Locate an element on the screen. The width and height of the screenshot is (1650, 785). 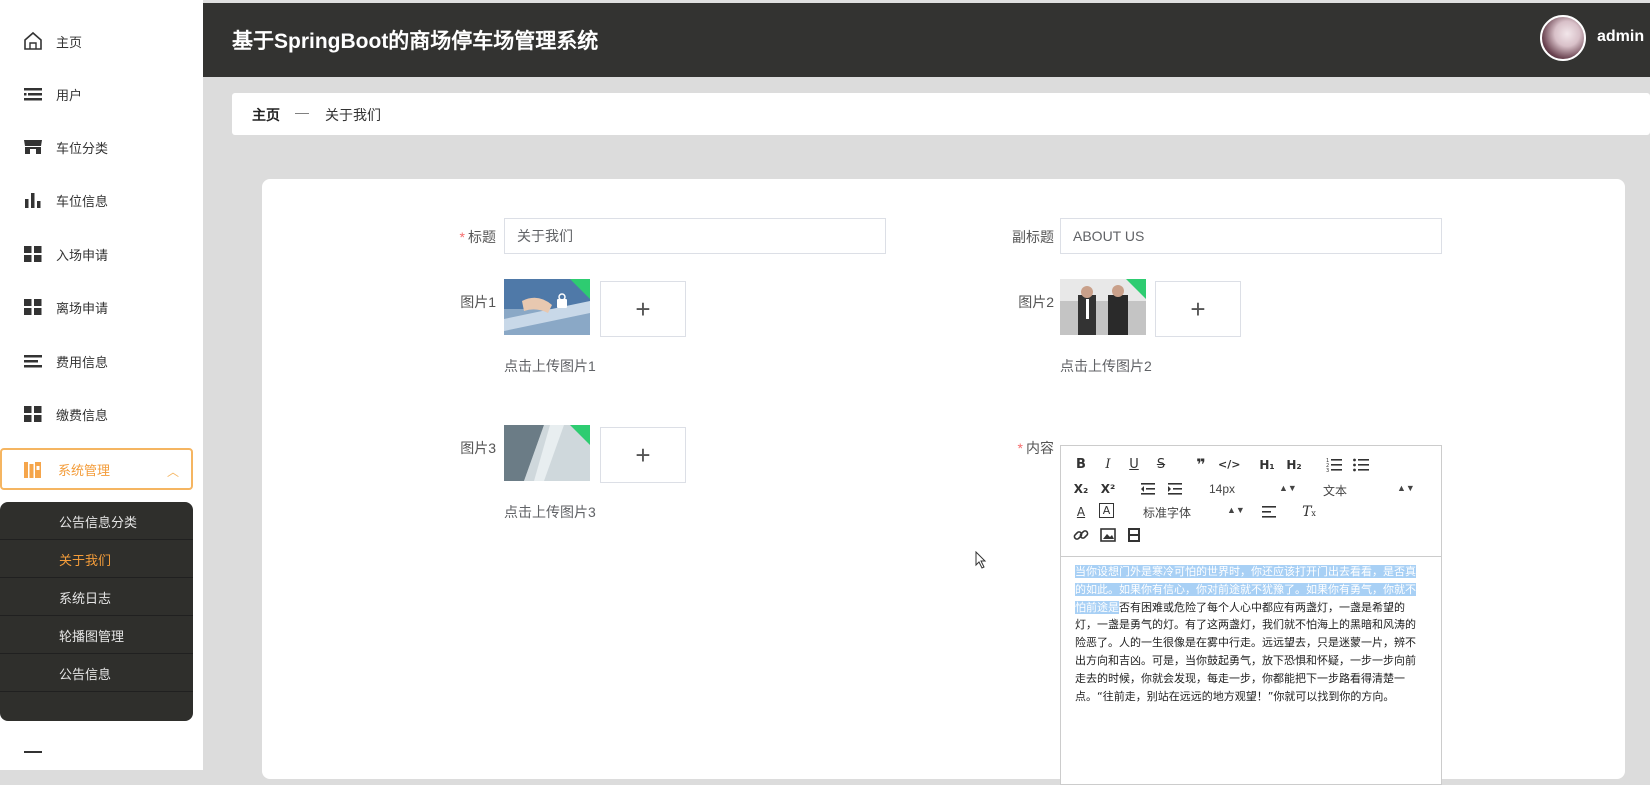
store-icon is located at coordinates (33, 147).